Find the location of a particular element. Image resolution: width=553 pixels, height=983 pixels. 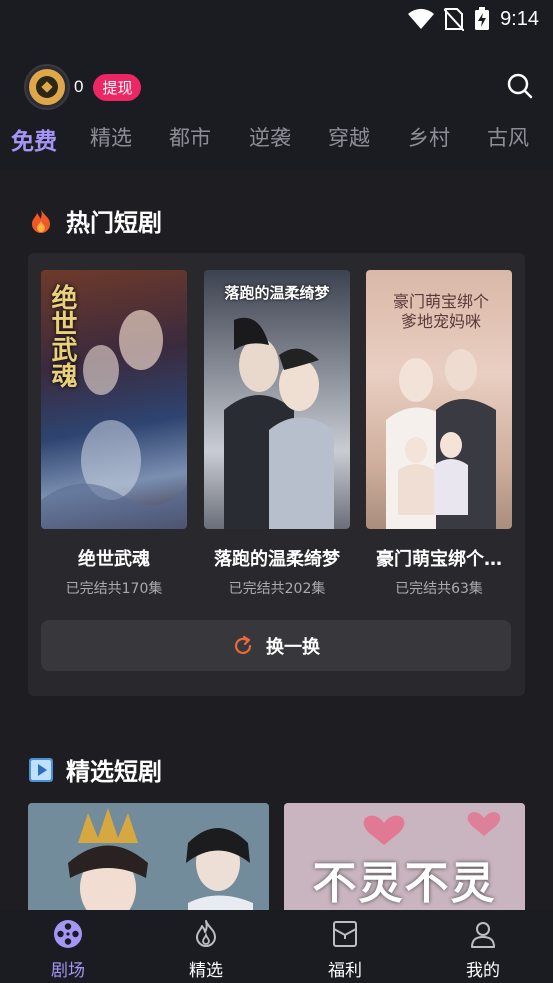

drama-card: 落跑的温柔绮梦 落跑的温柔绮梦 已完结共202集 is located at coordinates (277, 434).